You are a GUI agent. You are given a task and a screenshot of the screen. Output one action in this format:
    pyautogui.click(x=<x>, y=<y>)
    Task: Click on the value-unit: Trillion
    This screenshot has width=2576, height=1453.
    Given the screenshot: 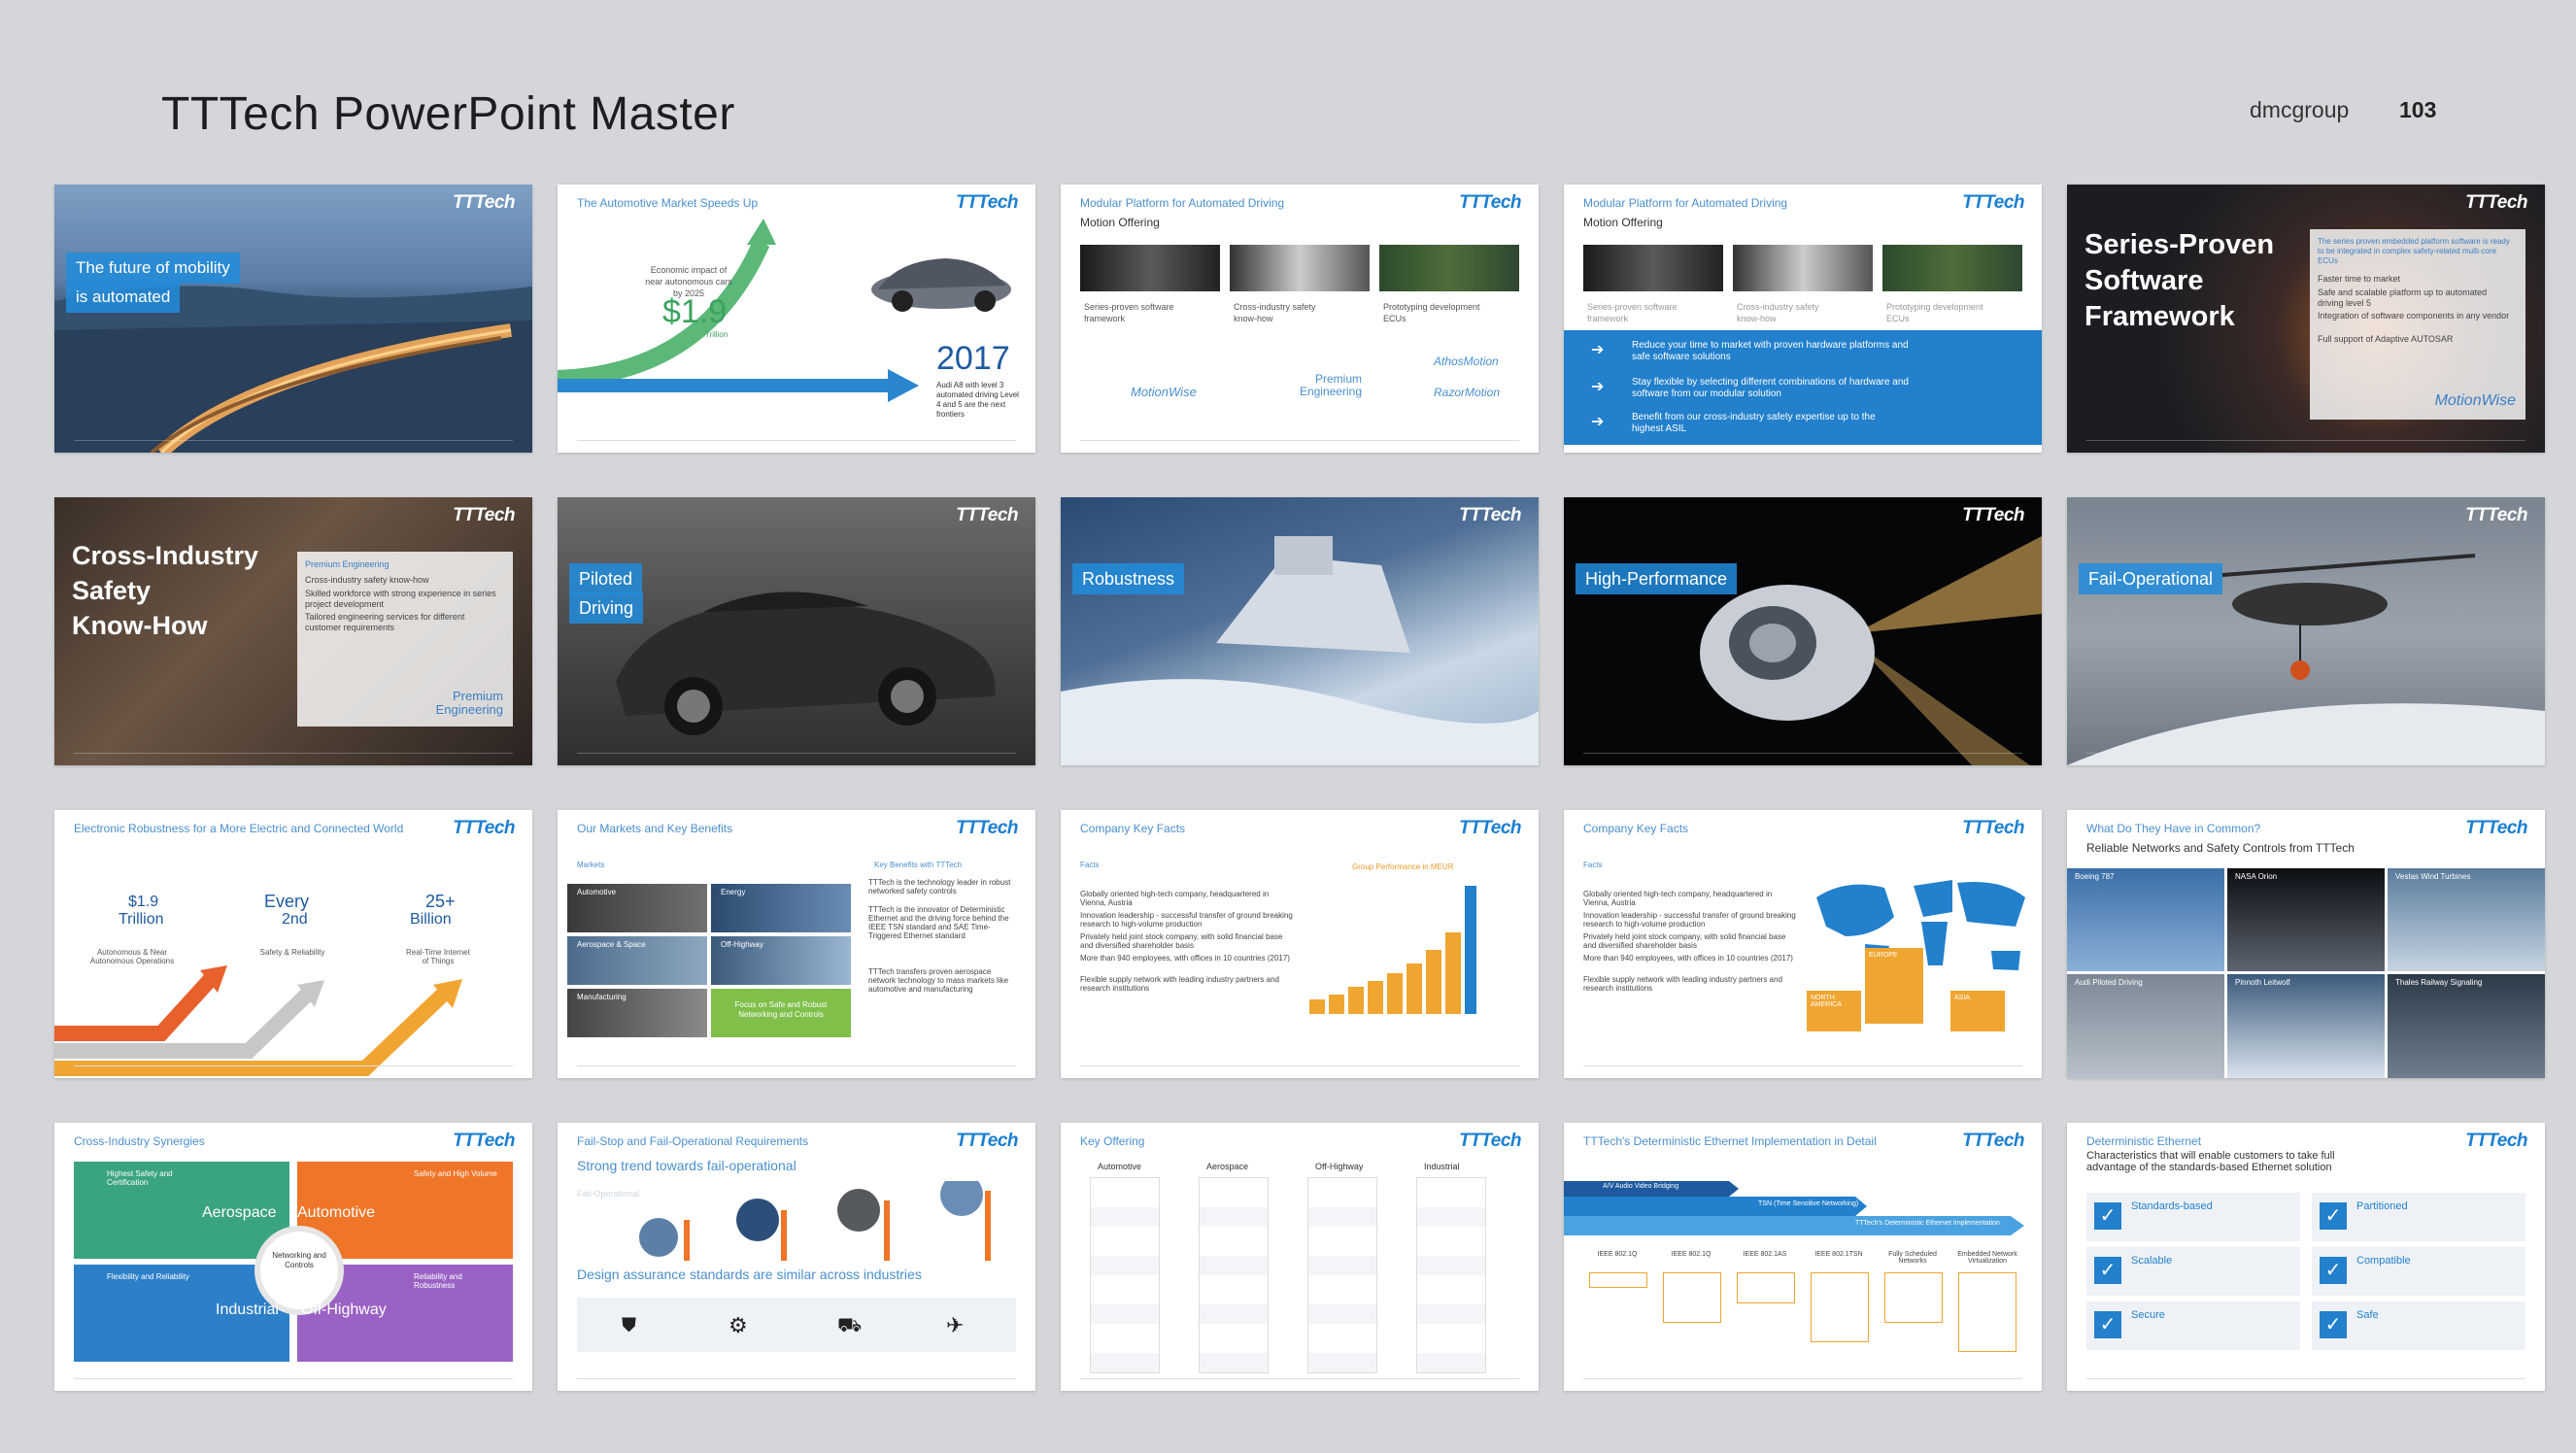 What is the action you would take?
    pyautogui.click(x=717, y=334)
    